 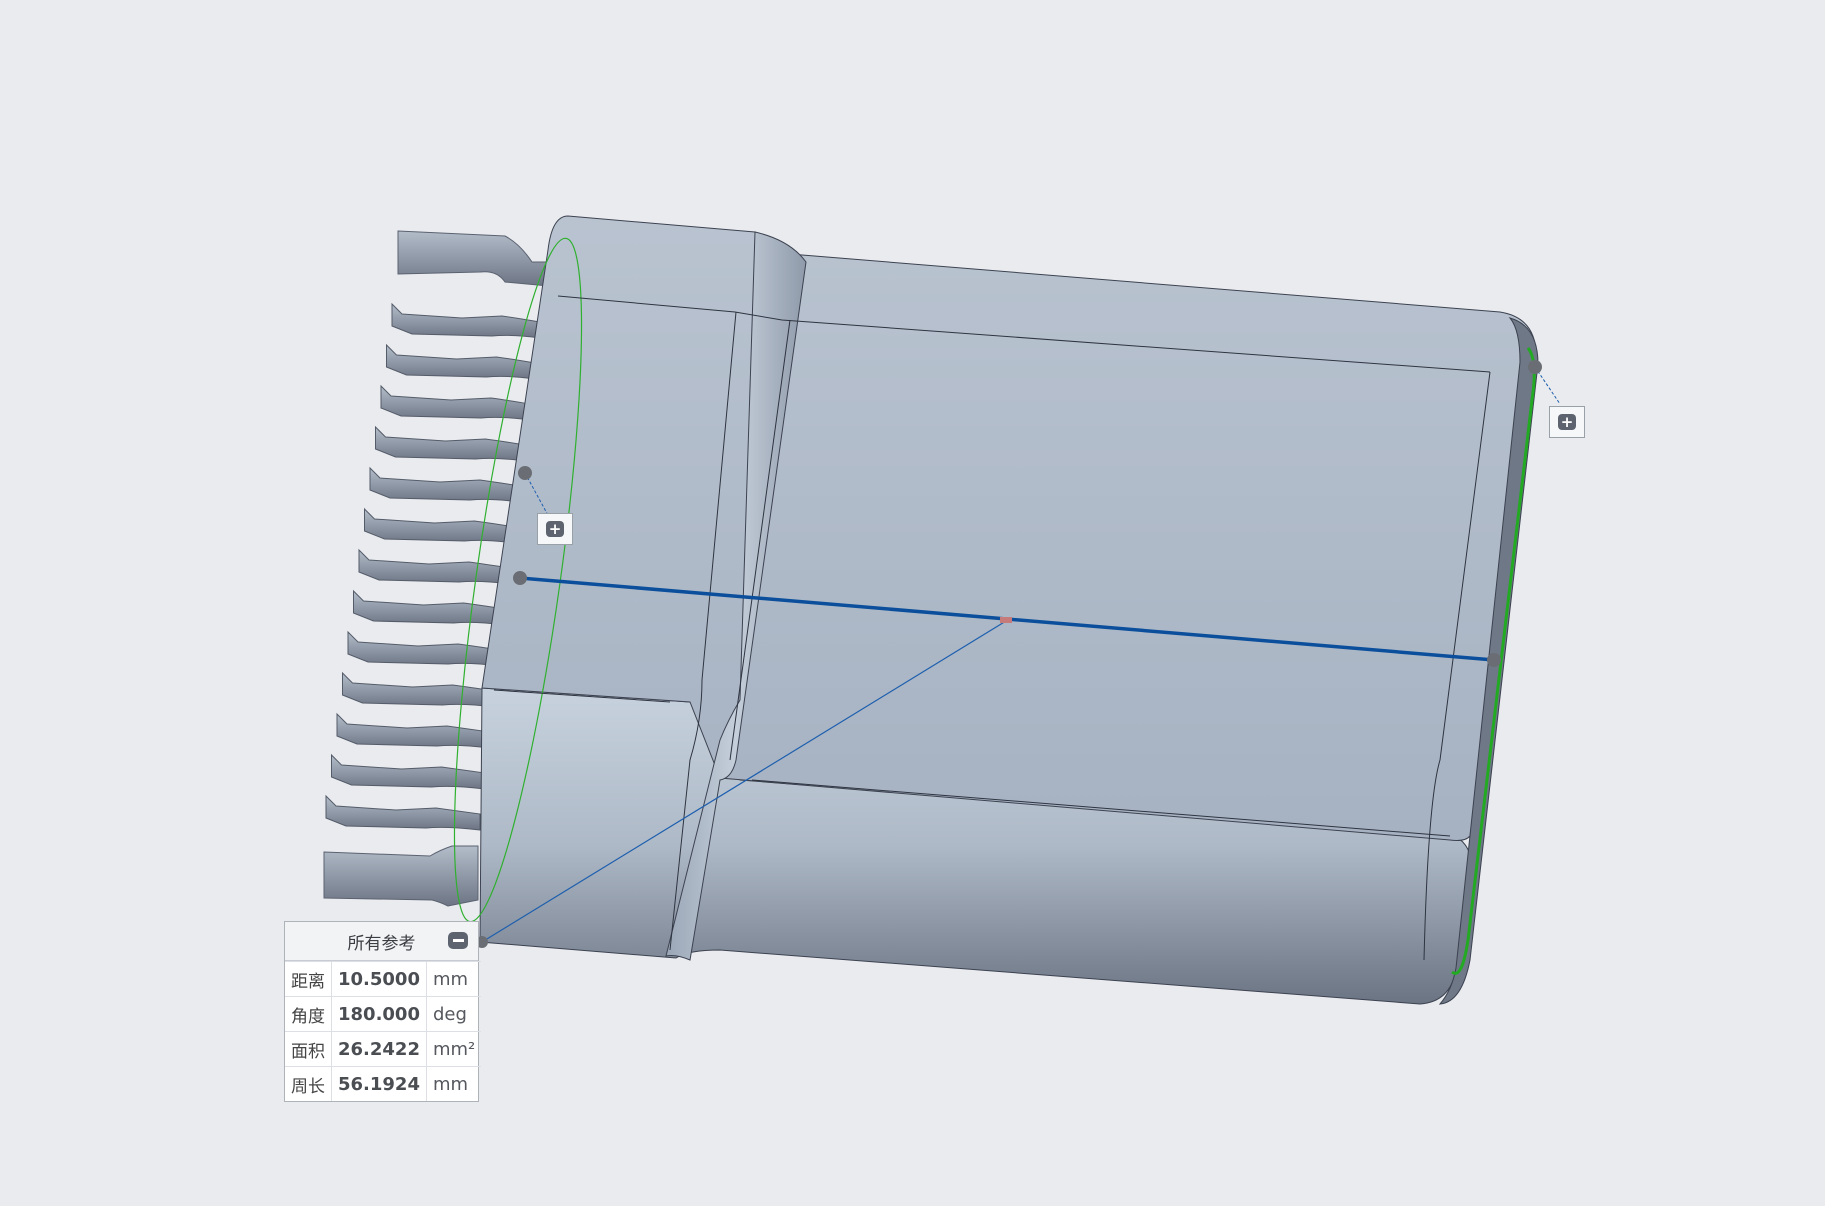 What do you see at coordinates (379, 1083) in the screenshot?
I see `row-value: 56.1924` at bounding box center [379, 1083].